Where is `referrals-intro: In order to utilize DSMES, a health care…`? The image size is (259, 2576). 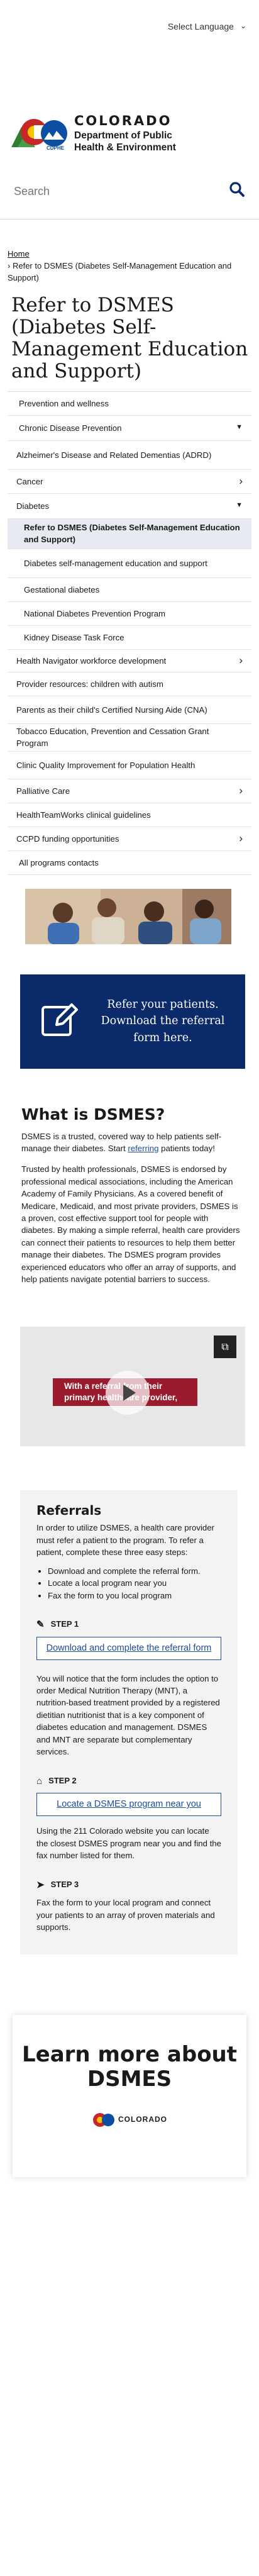
referrals-intro: In order to utilize DSMES, a health care… is located at coordinates (125, 1540).